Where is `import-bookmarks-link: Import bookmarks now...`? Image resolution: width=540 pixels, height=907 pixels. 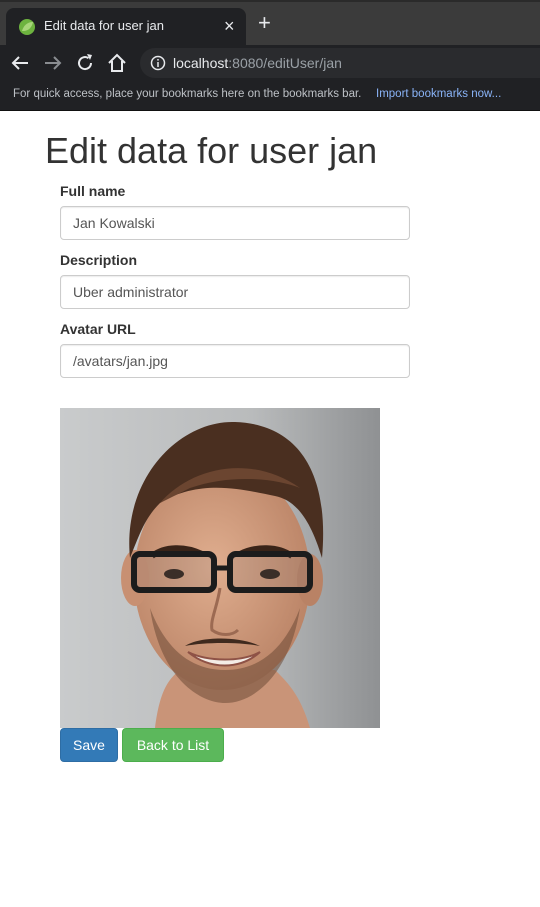 import-bookmarks-link: Import bookmarks now... is located at coordinates (438, 94).